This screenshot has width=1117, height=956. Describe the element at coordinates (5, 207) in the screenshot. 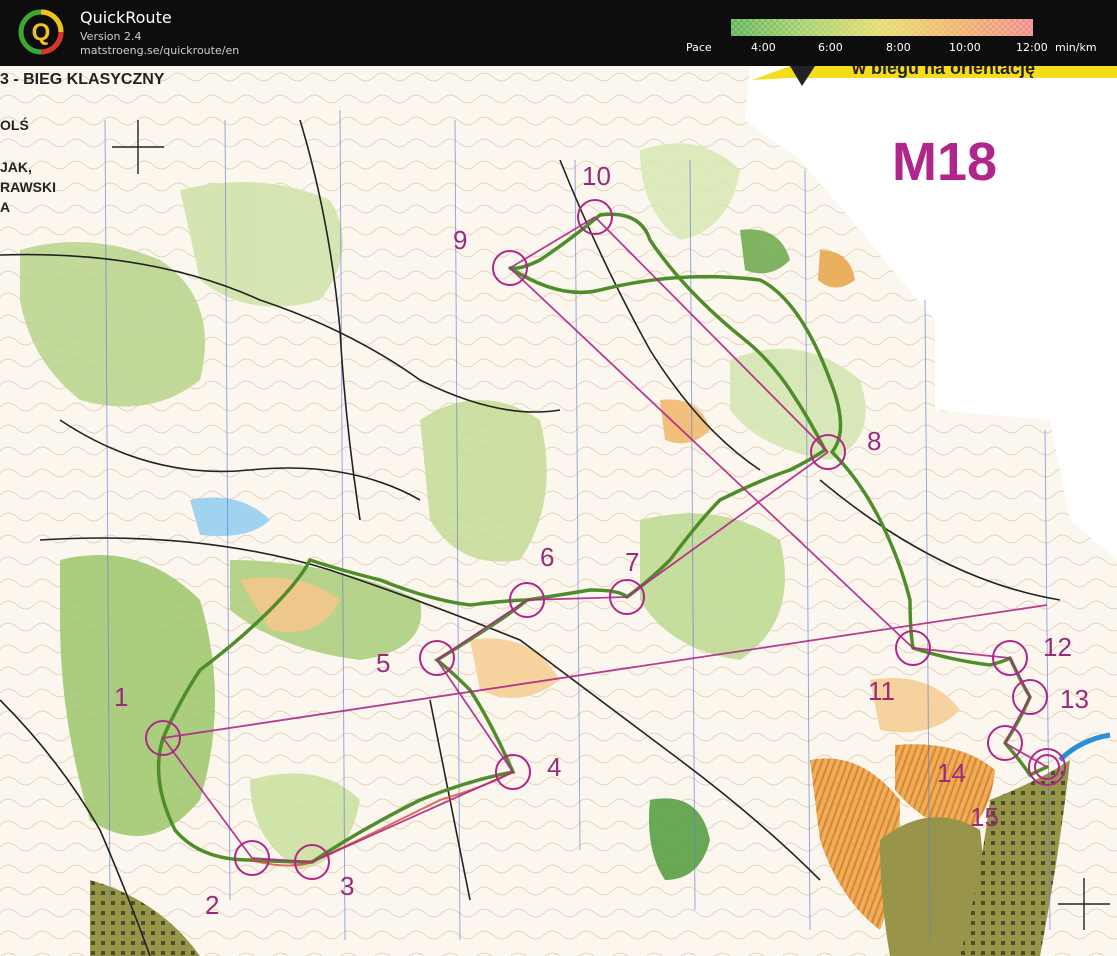

I see `map-side-text-4: A` at that location.